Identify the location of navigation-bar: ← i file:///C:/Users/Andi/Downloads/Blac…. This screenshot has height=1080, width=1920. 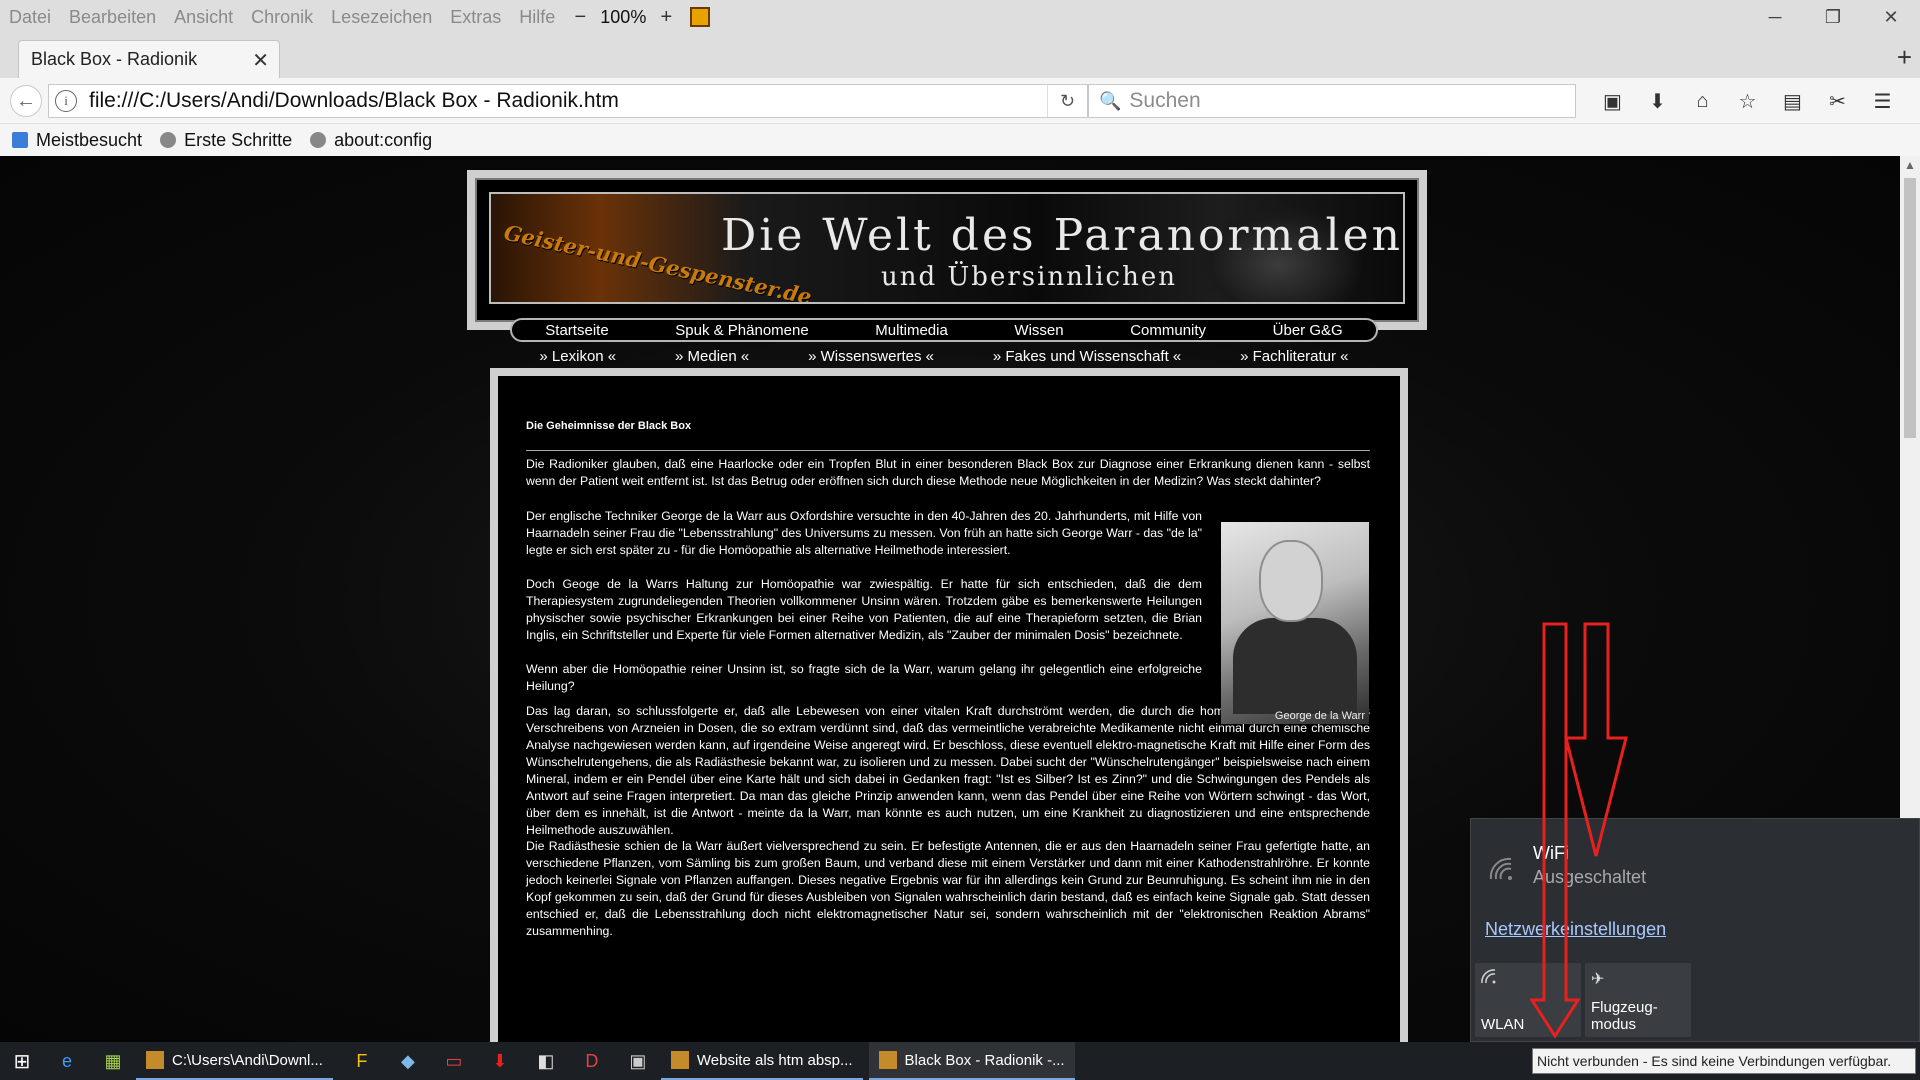
(960, 101).